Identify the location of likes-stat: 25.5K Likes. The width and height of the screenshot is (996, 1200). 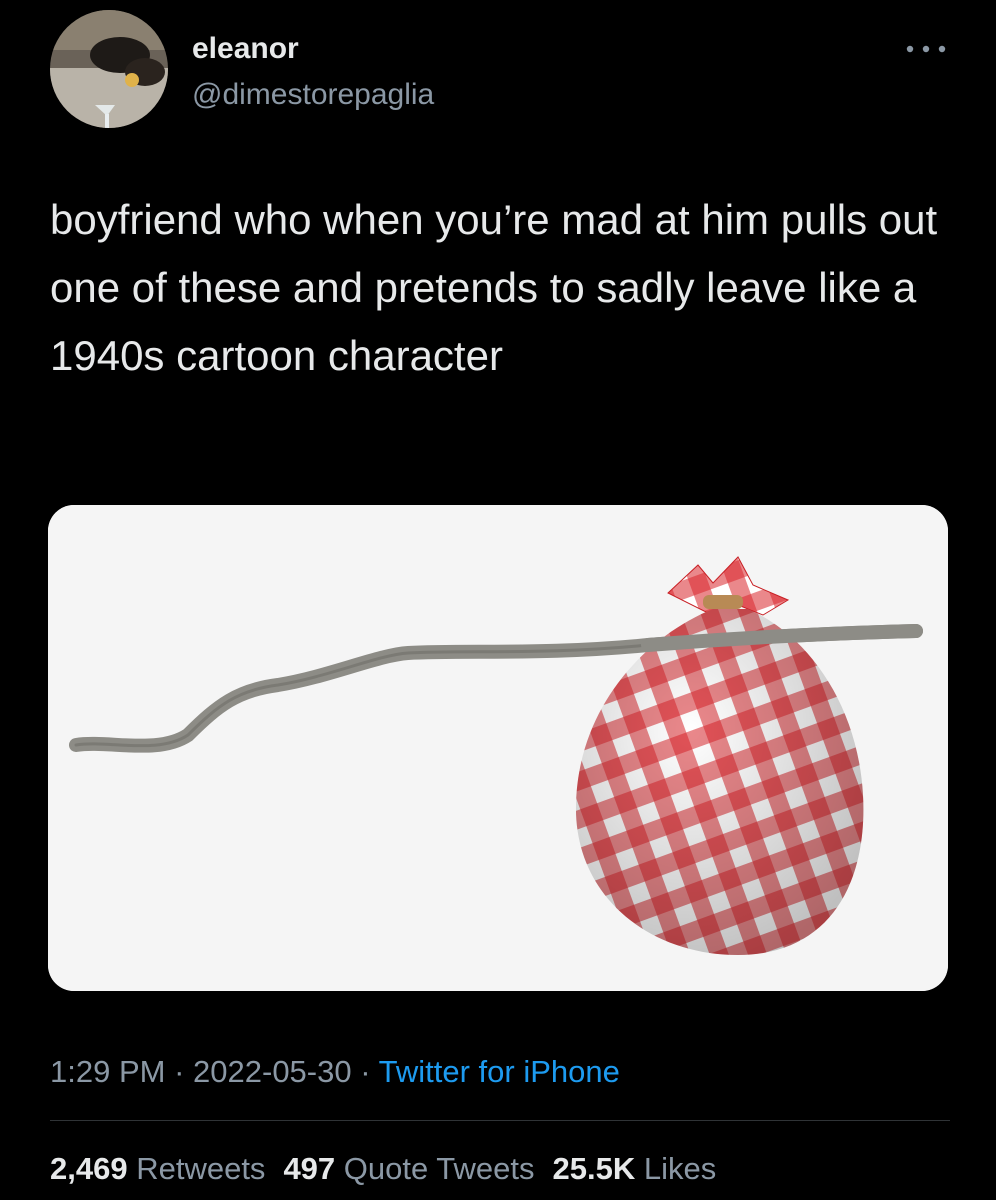
(635, 1168).